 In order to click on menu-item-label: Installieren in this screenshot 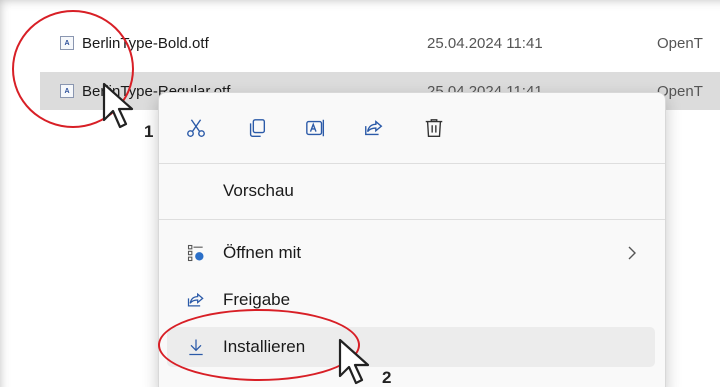, I will do `click(264, 346)`.